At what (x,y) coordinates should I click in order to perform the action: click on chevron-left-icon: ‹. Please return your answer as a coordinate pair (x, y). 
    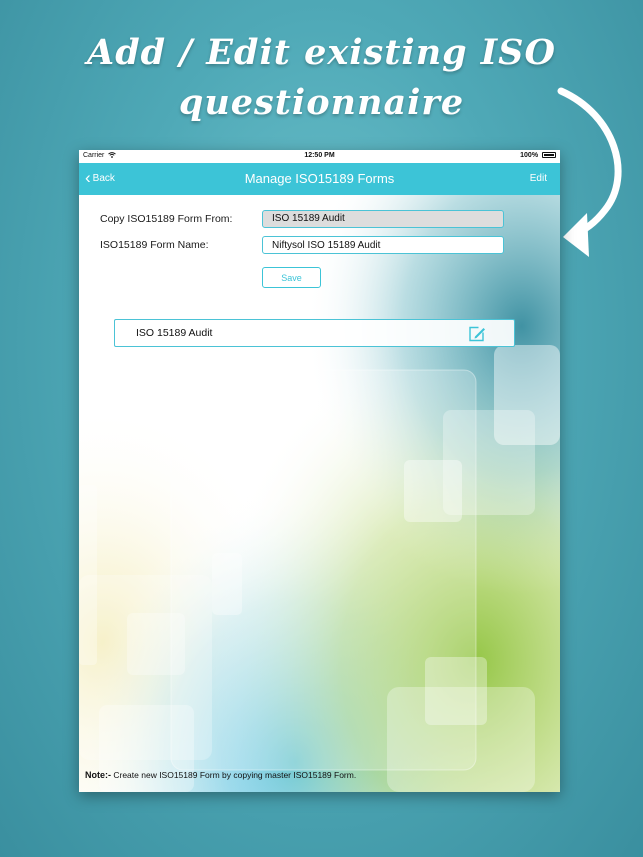
    Looking at the image, I should click on (88, 177).